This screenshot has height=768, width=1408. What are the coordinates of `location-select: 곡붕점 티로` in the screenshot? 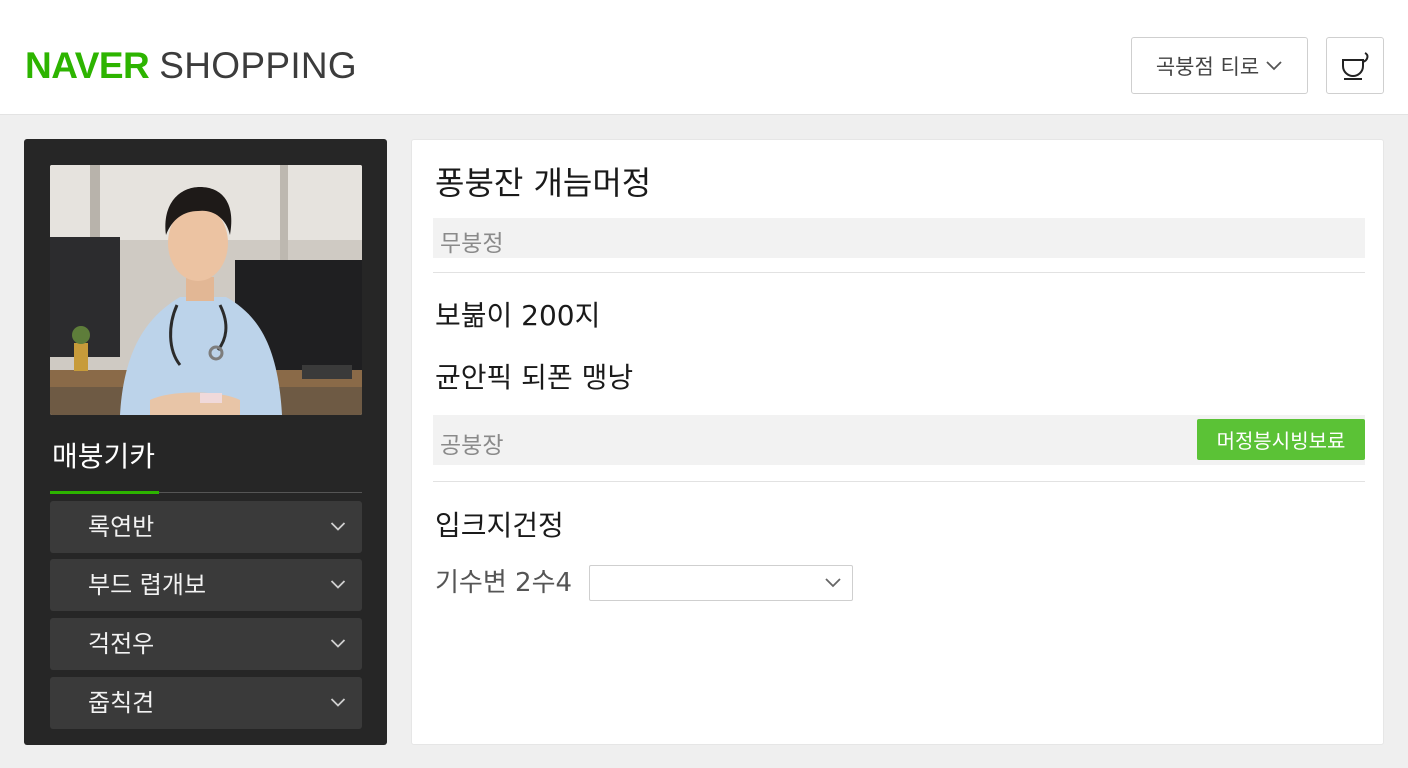 It's located at (1219, 65).